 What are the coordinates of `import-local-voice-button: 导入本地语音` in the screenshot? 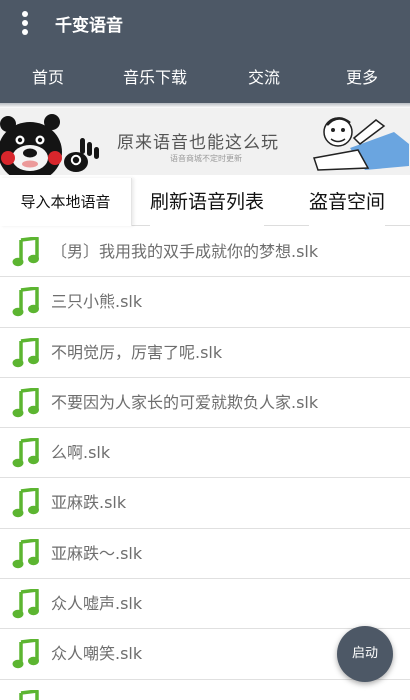 It's located at (66, 202).